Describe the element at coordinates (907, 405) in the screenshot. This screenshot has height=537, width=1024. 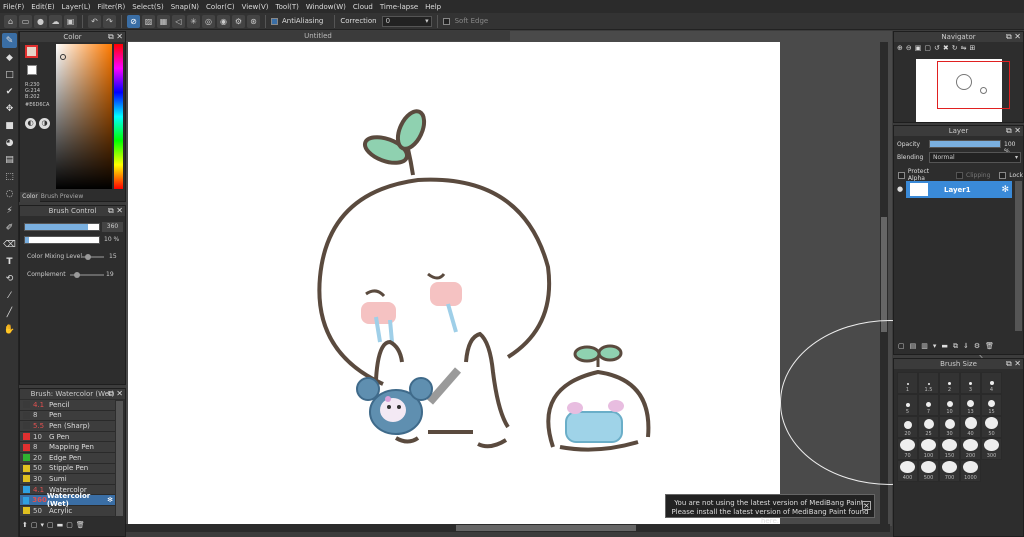
I see `brush-size-option: 5` at that location.